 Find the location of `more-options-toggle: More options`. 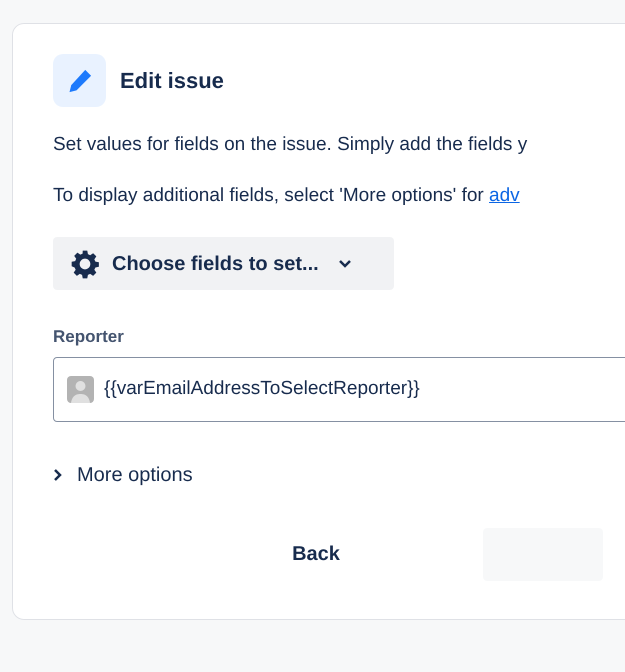

more-options-toggle: More options is located at coordinates (123, 475).